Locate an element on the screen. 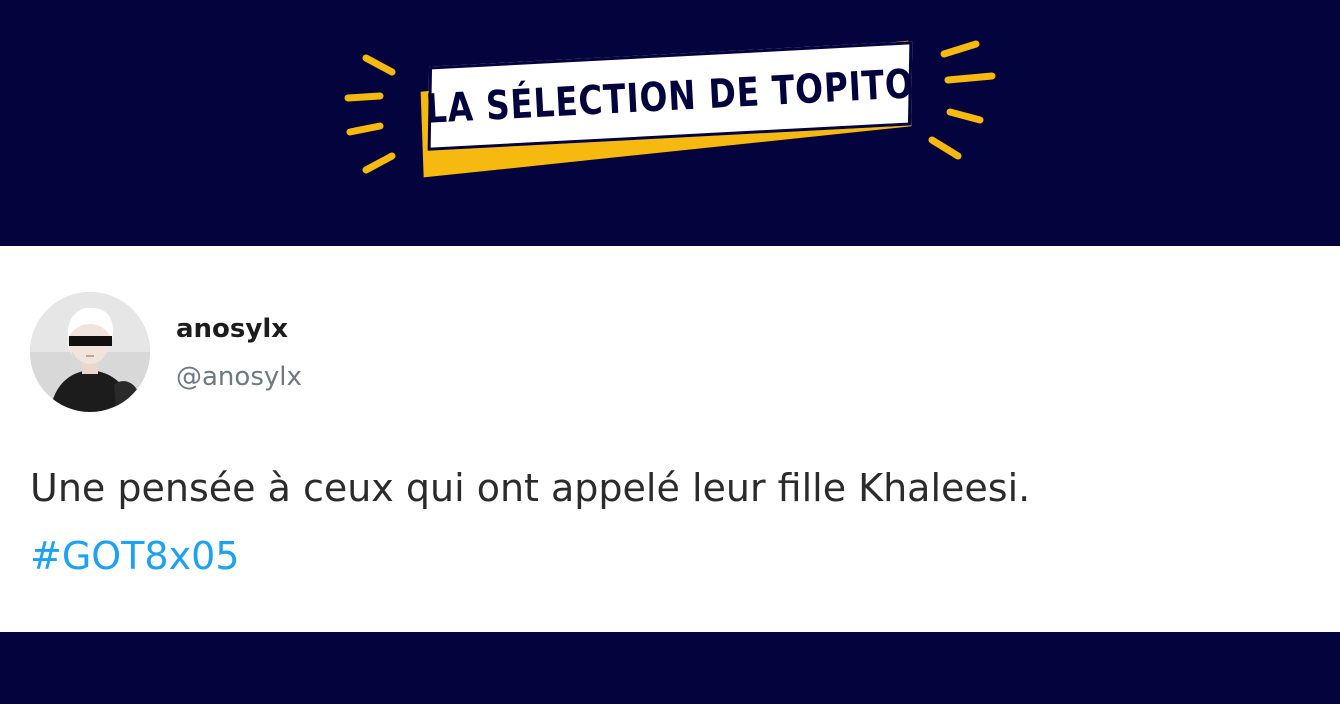 The image size is (1340, 704). tweet-display-name: anosylx is located at coordinates (232, 329).